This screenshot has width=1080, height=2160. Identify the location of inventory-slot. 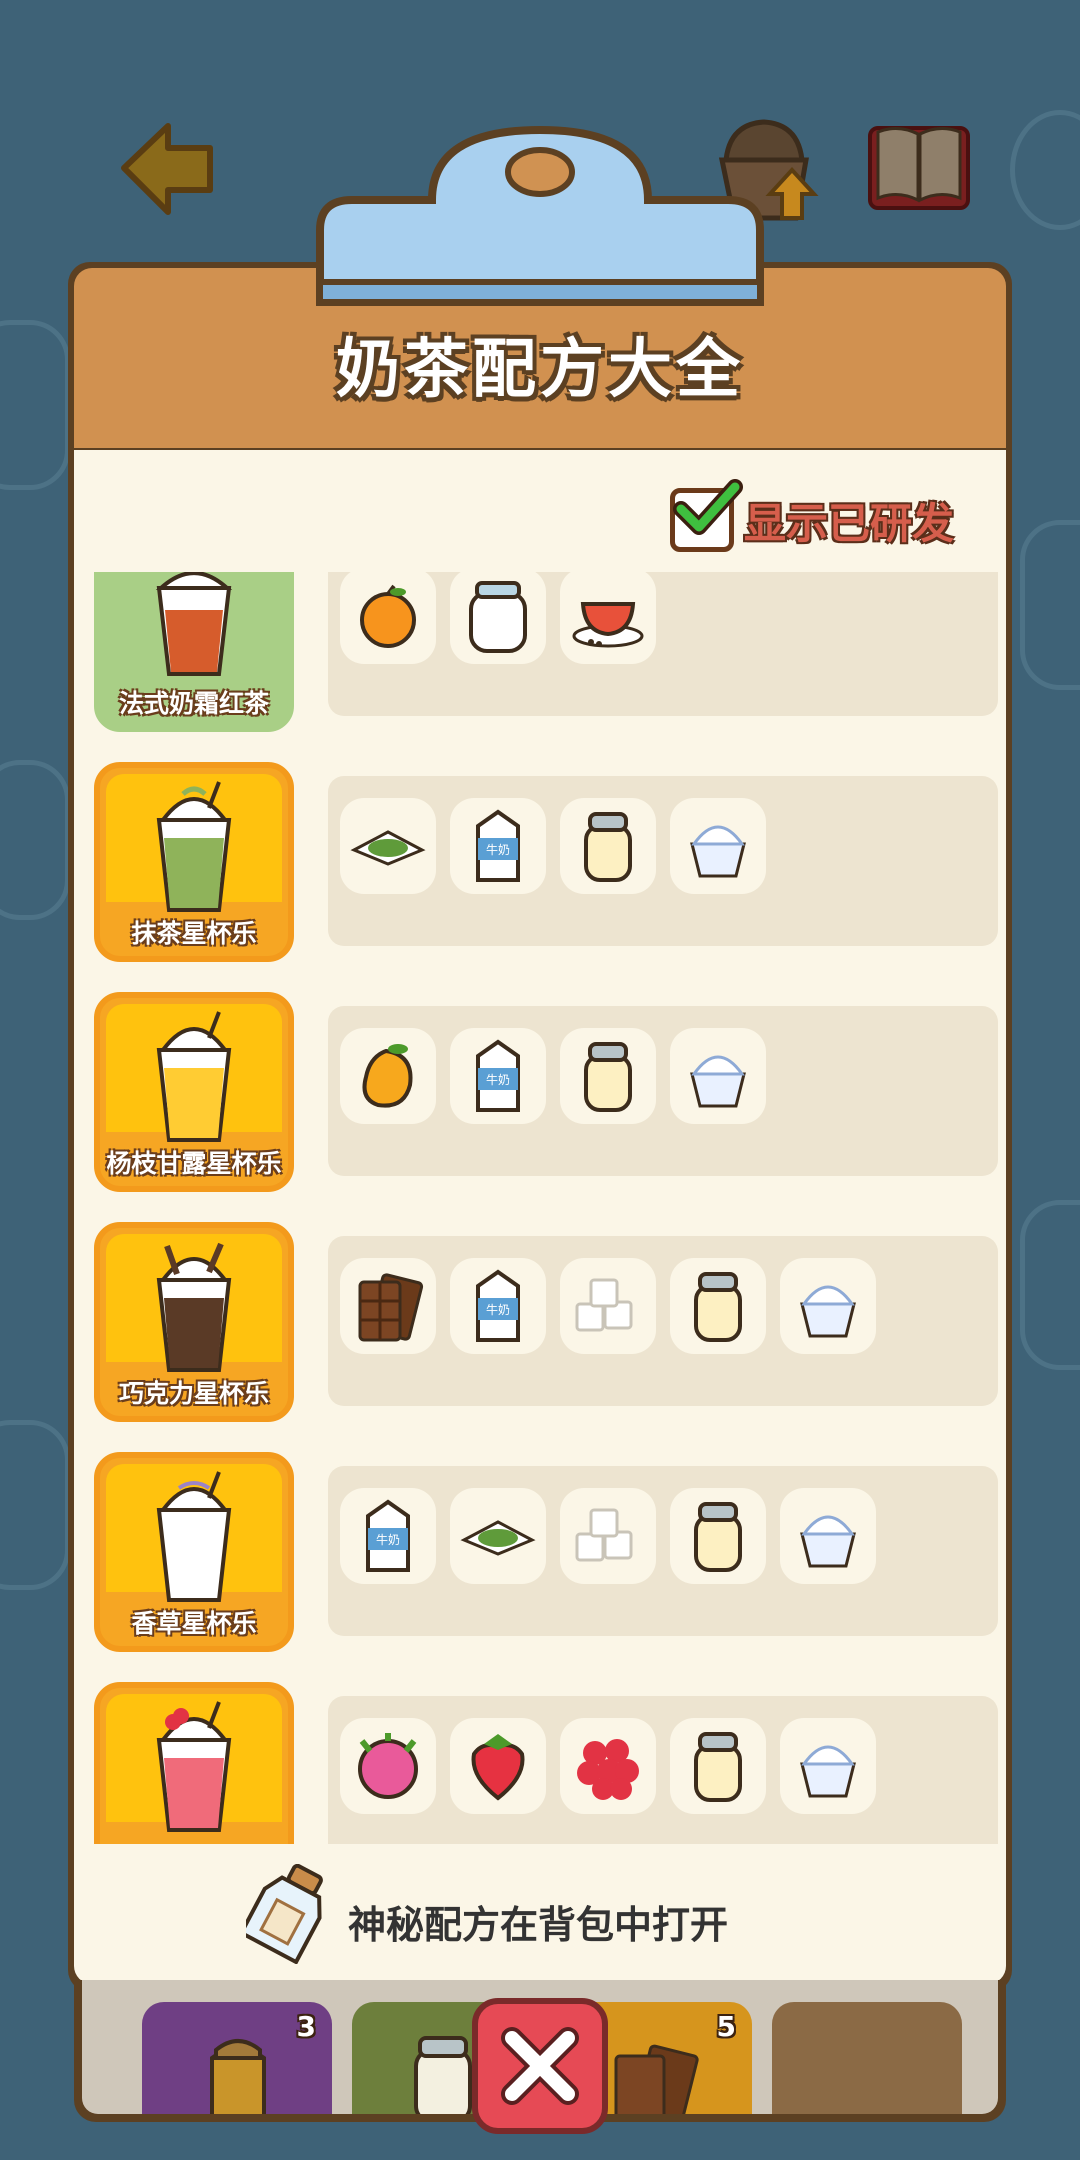
(867, 2058).